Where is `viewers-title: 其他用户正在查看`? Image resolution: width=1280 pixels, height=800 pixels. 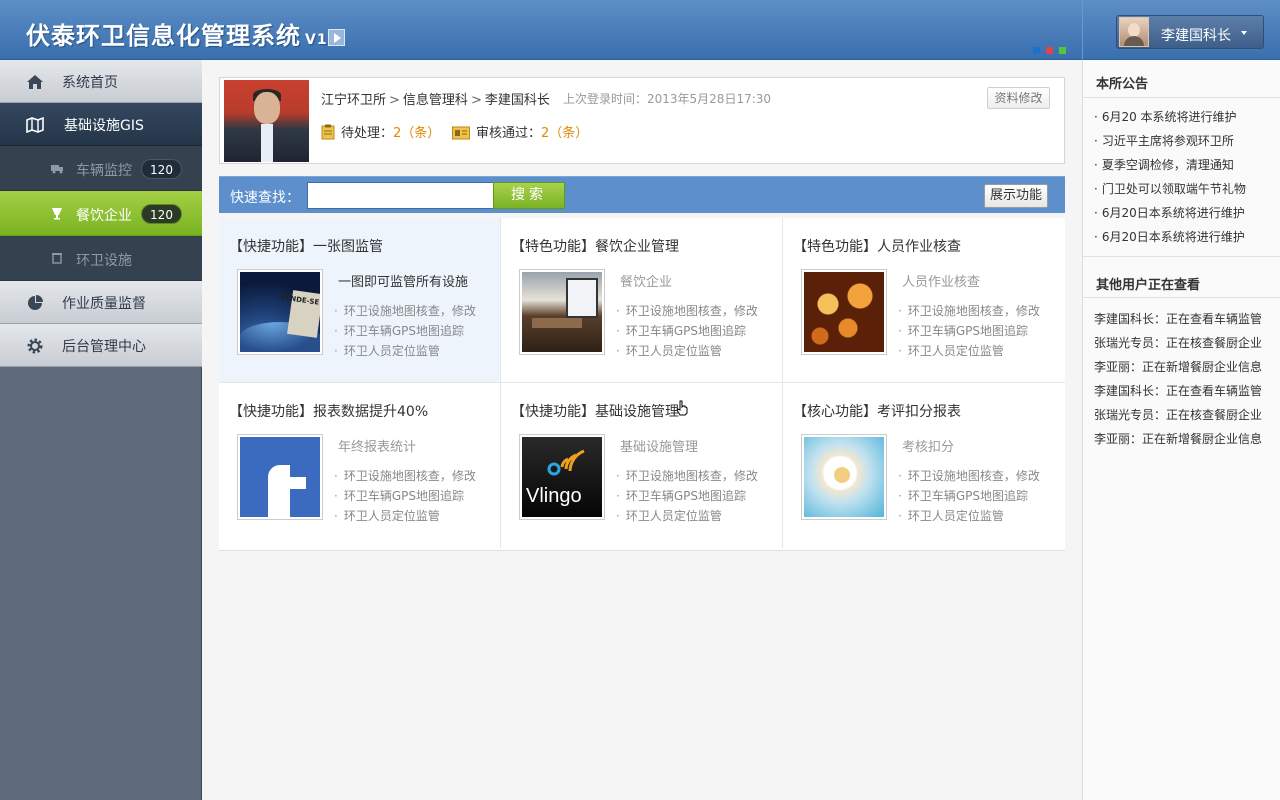
viewers-title: 其他用户正在查看 is located at coordinates (1148, 285).